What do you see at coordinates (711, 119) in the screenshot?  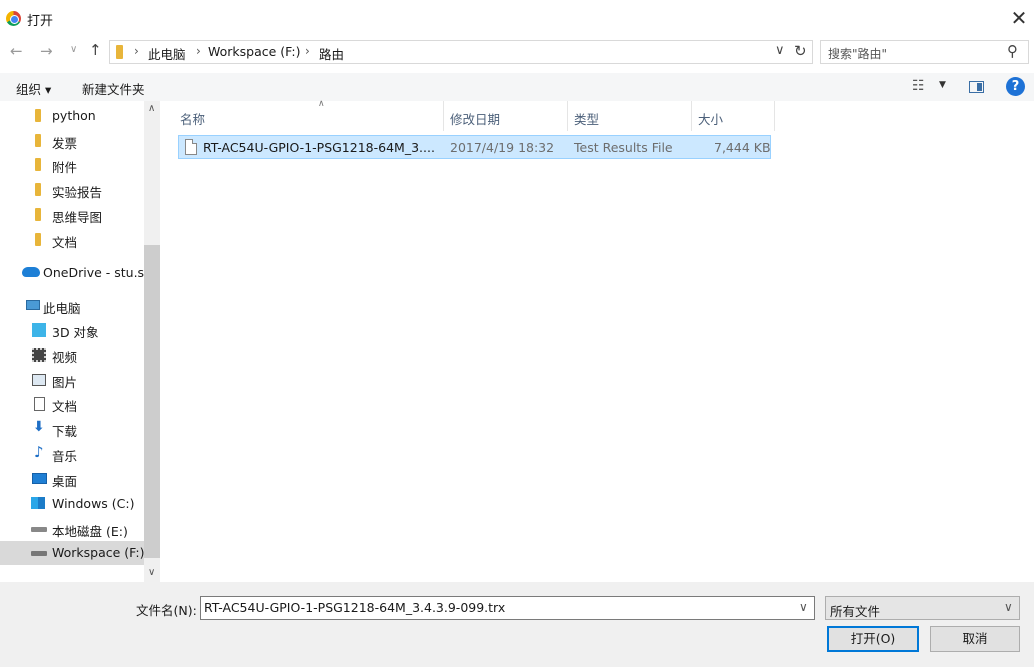 I see `column-header-label: 大小` at bounding box center [711, 119].